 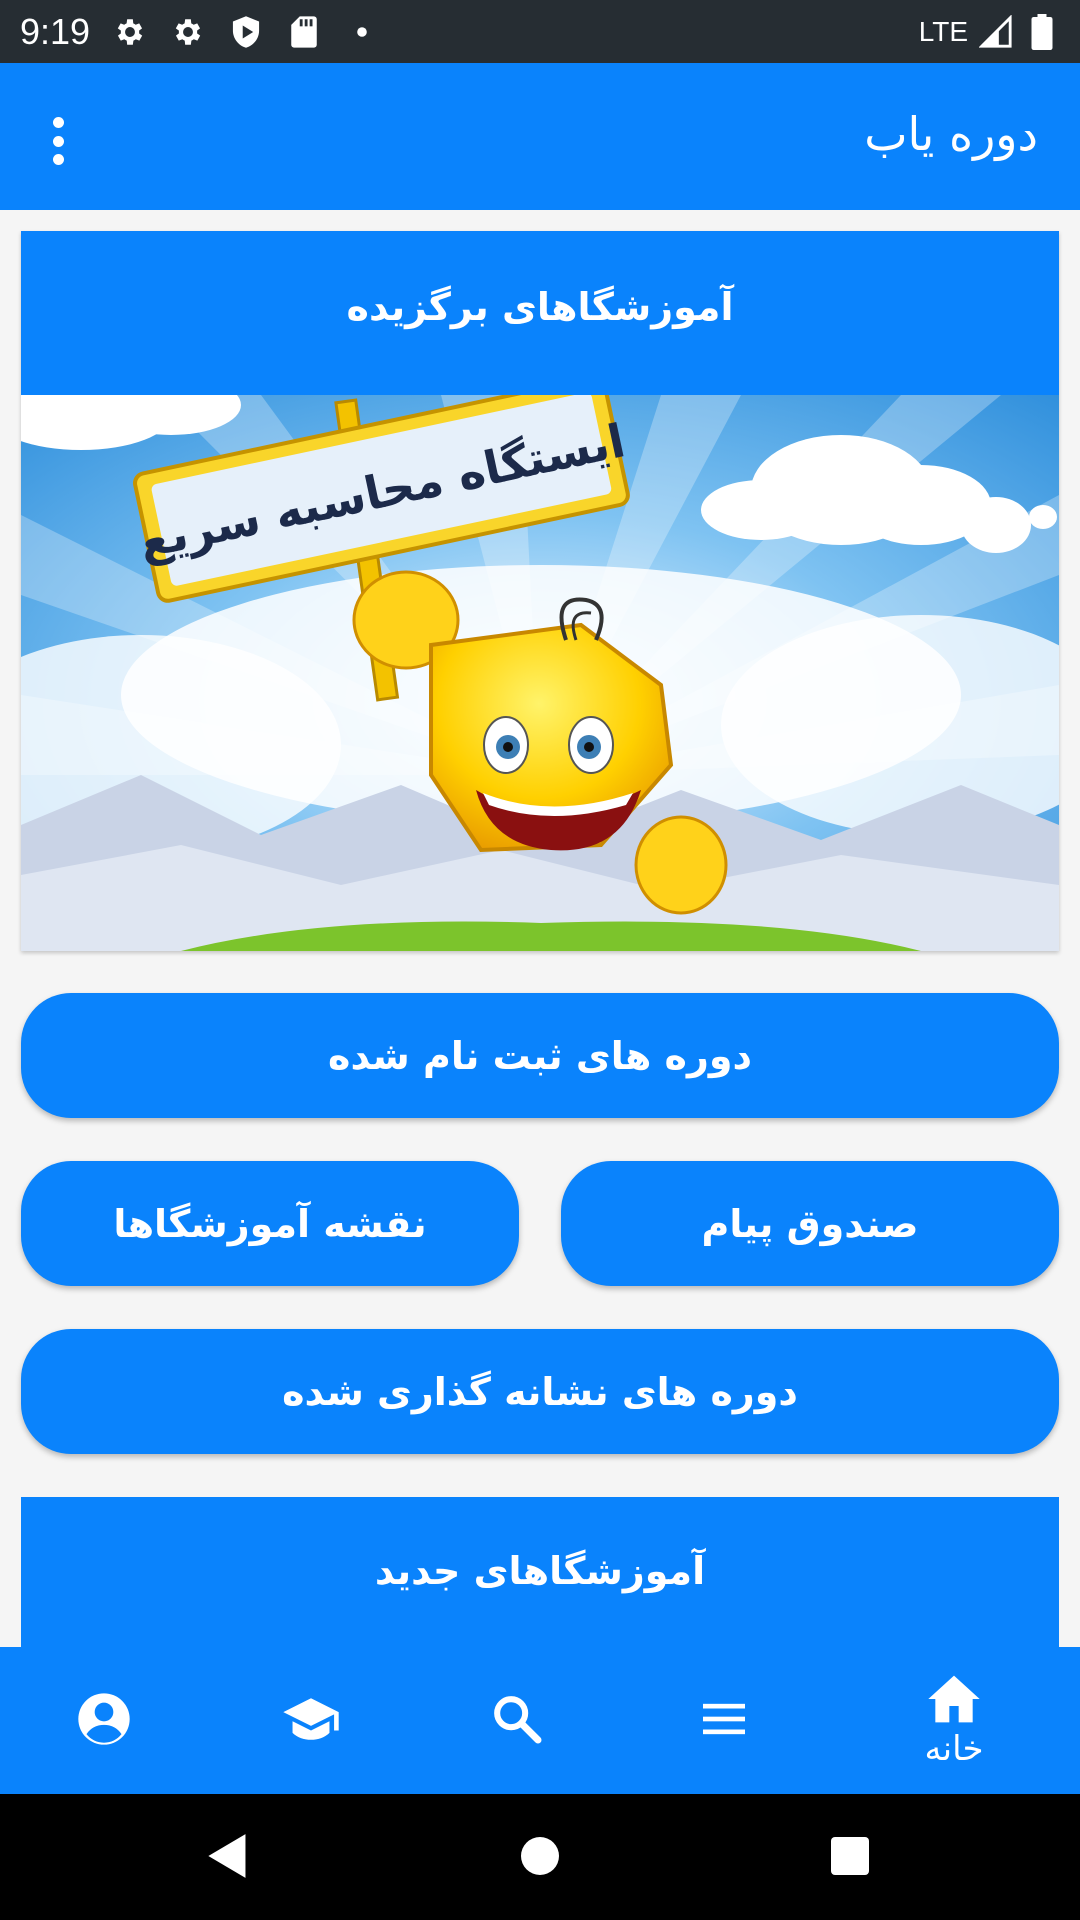 What do you see at coordinates (540, 31) in the screenshot?
I see `status-bar: 9:19 LTE` at bounding box center [540, 31].